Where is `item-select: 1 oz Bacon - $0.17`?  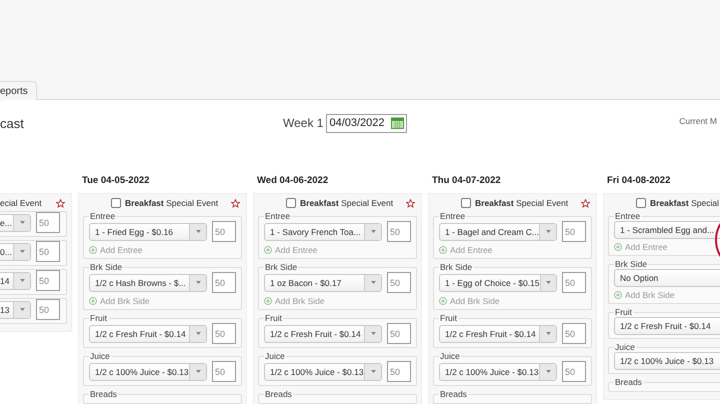 item-select: 1 oz Bacon - $0.17 is located at coordinates (323, 283).